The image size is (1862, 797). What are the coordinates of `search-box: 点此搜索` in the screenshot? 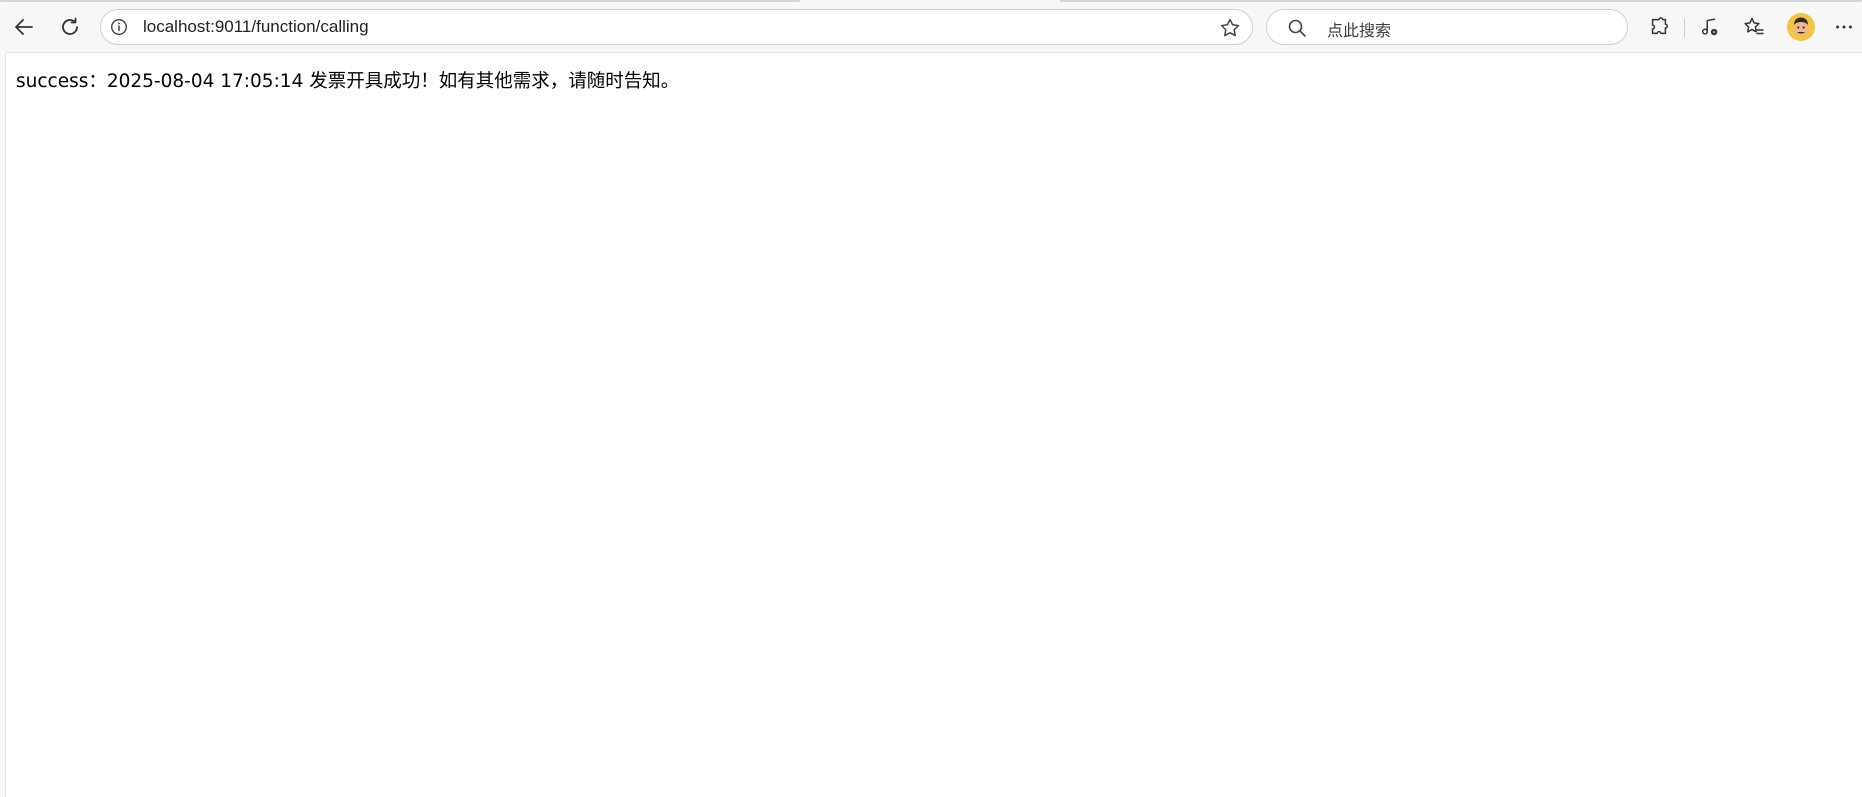 It's located at (1447, 27).